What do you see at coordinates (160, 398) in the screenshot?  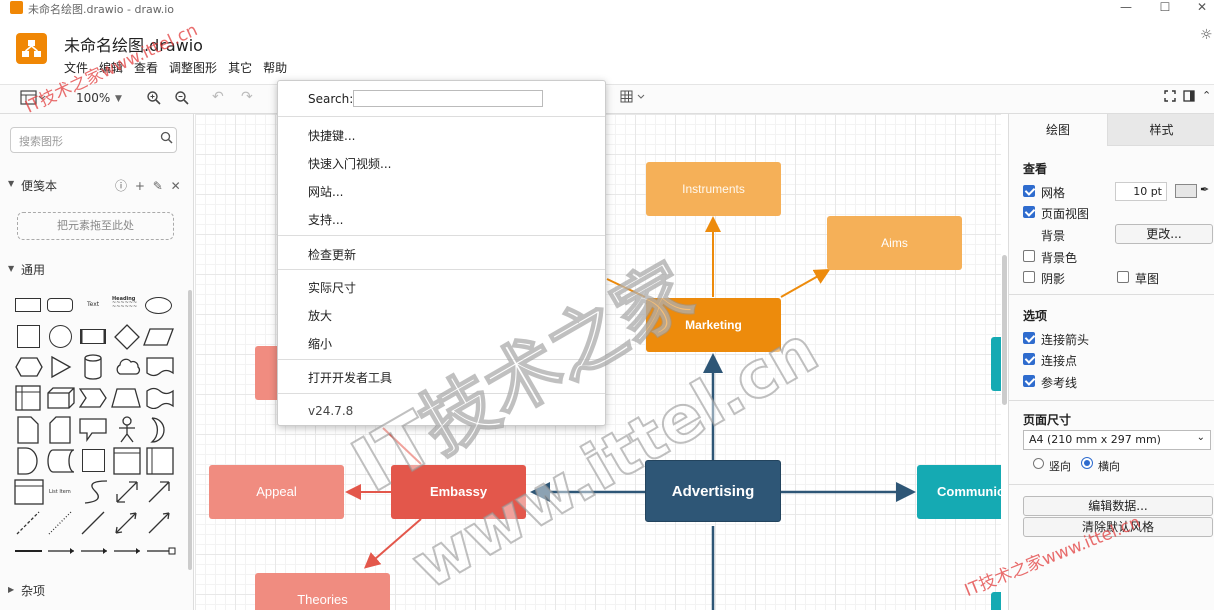 I see `shape-tape` at bounding box center [160, 398].